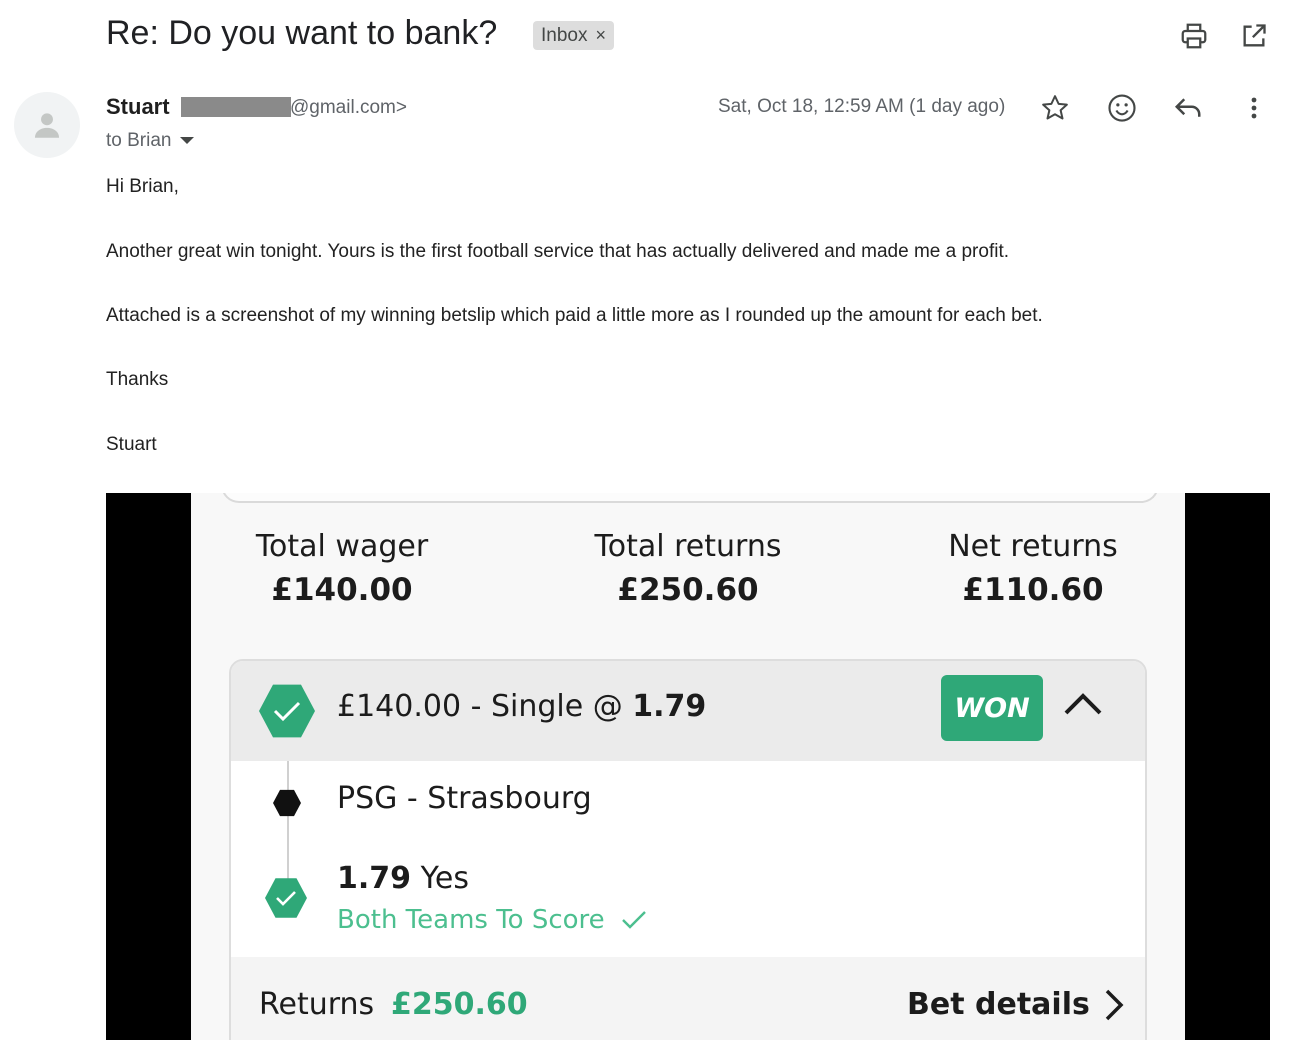 Image resolution: width=1304 pixels, height=1040 pixels. What do you see at coordinates (1033, 590) in the screenshot?
I see `net-returns-value: £110.60` at bounding box center [1033, 590].